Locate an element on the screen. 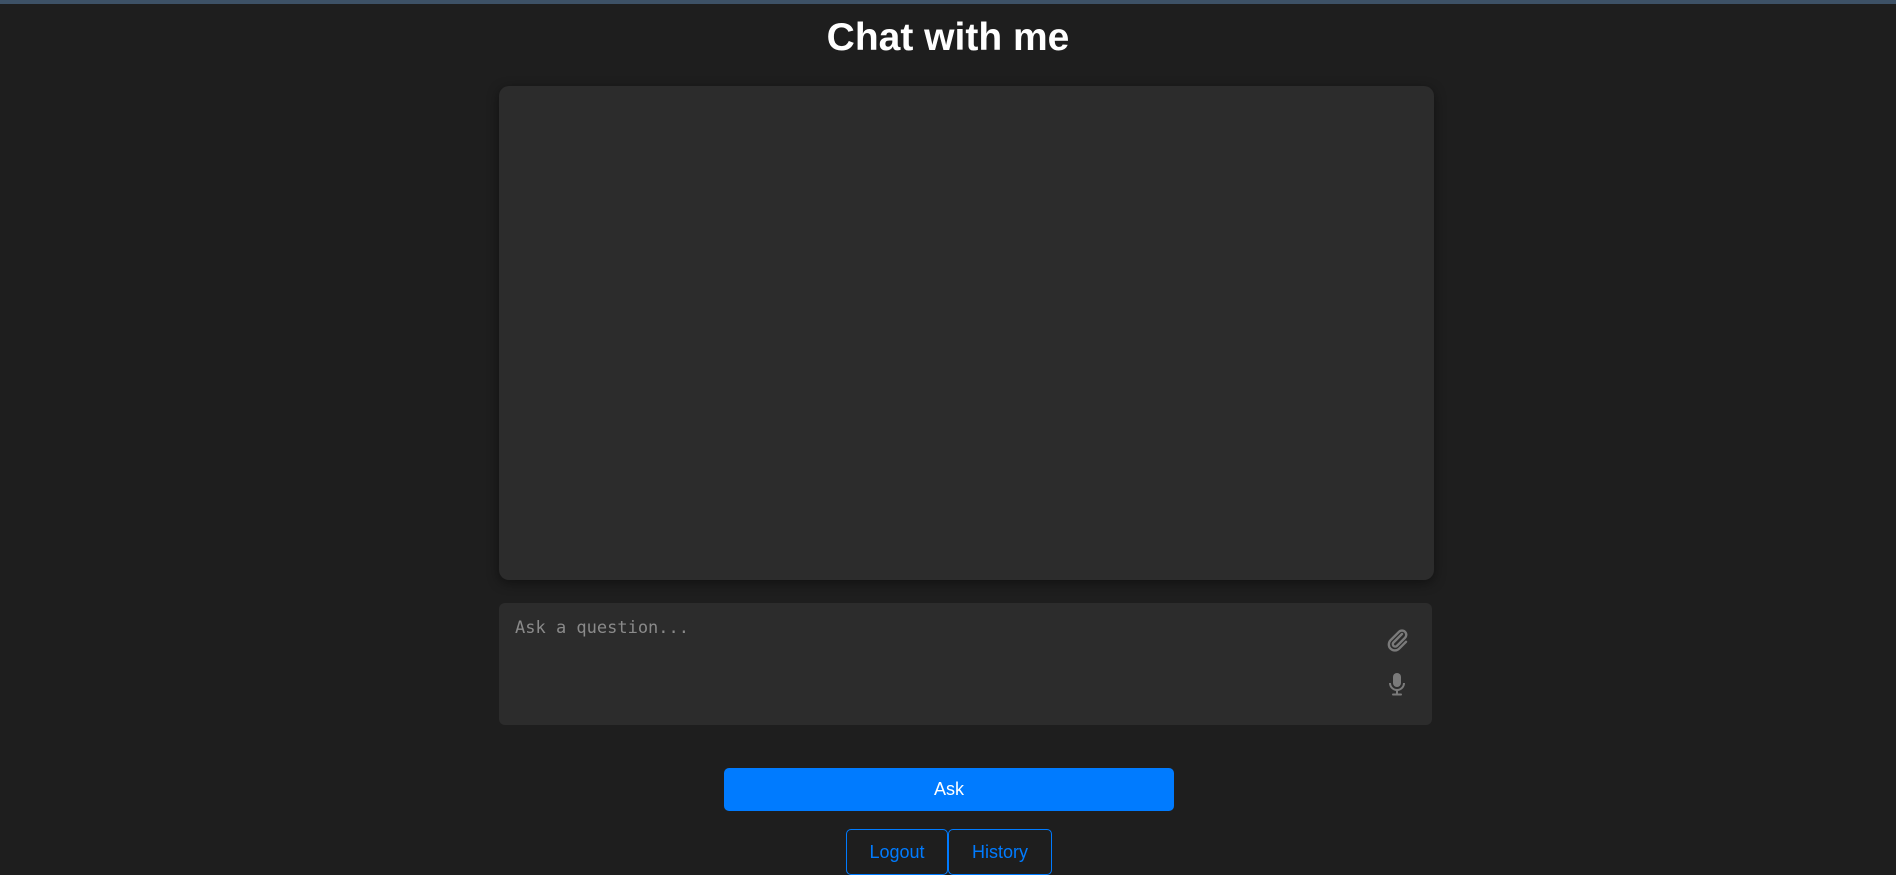 The width and height of the screenshot is (1896, 875). account-actions: Logout History is located at coordinates (949, 852).